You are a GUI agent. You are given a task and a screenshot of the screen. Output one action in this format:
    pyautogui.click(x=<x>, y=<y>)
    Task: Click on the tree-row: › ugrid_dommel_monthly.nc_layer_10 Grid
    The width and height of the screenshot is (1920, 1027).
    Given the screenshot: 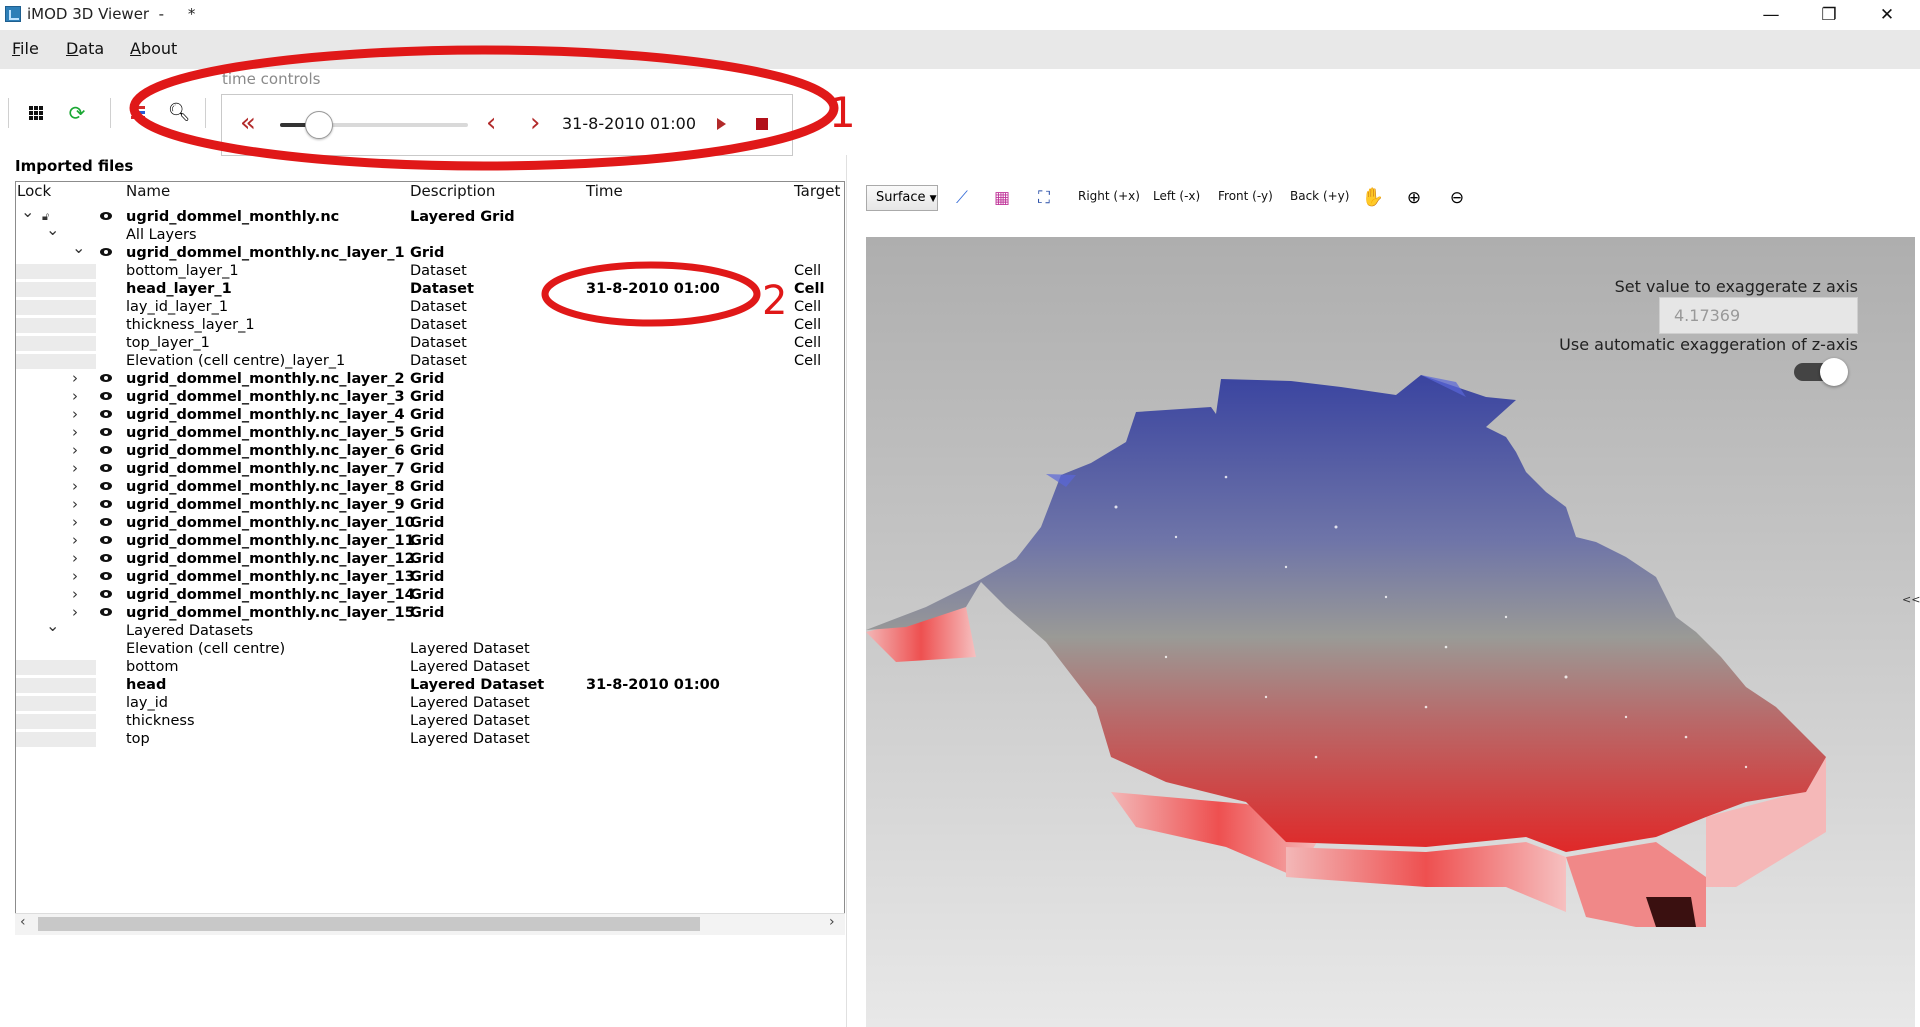 What is the action you would take?
    pyautogui.click(x=430, y=522)
    